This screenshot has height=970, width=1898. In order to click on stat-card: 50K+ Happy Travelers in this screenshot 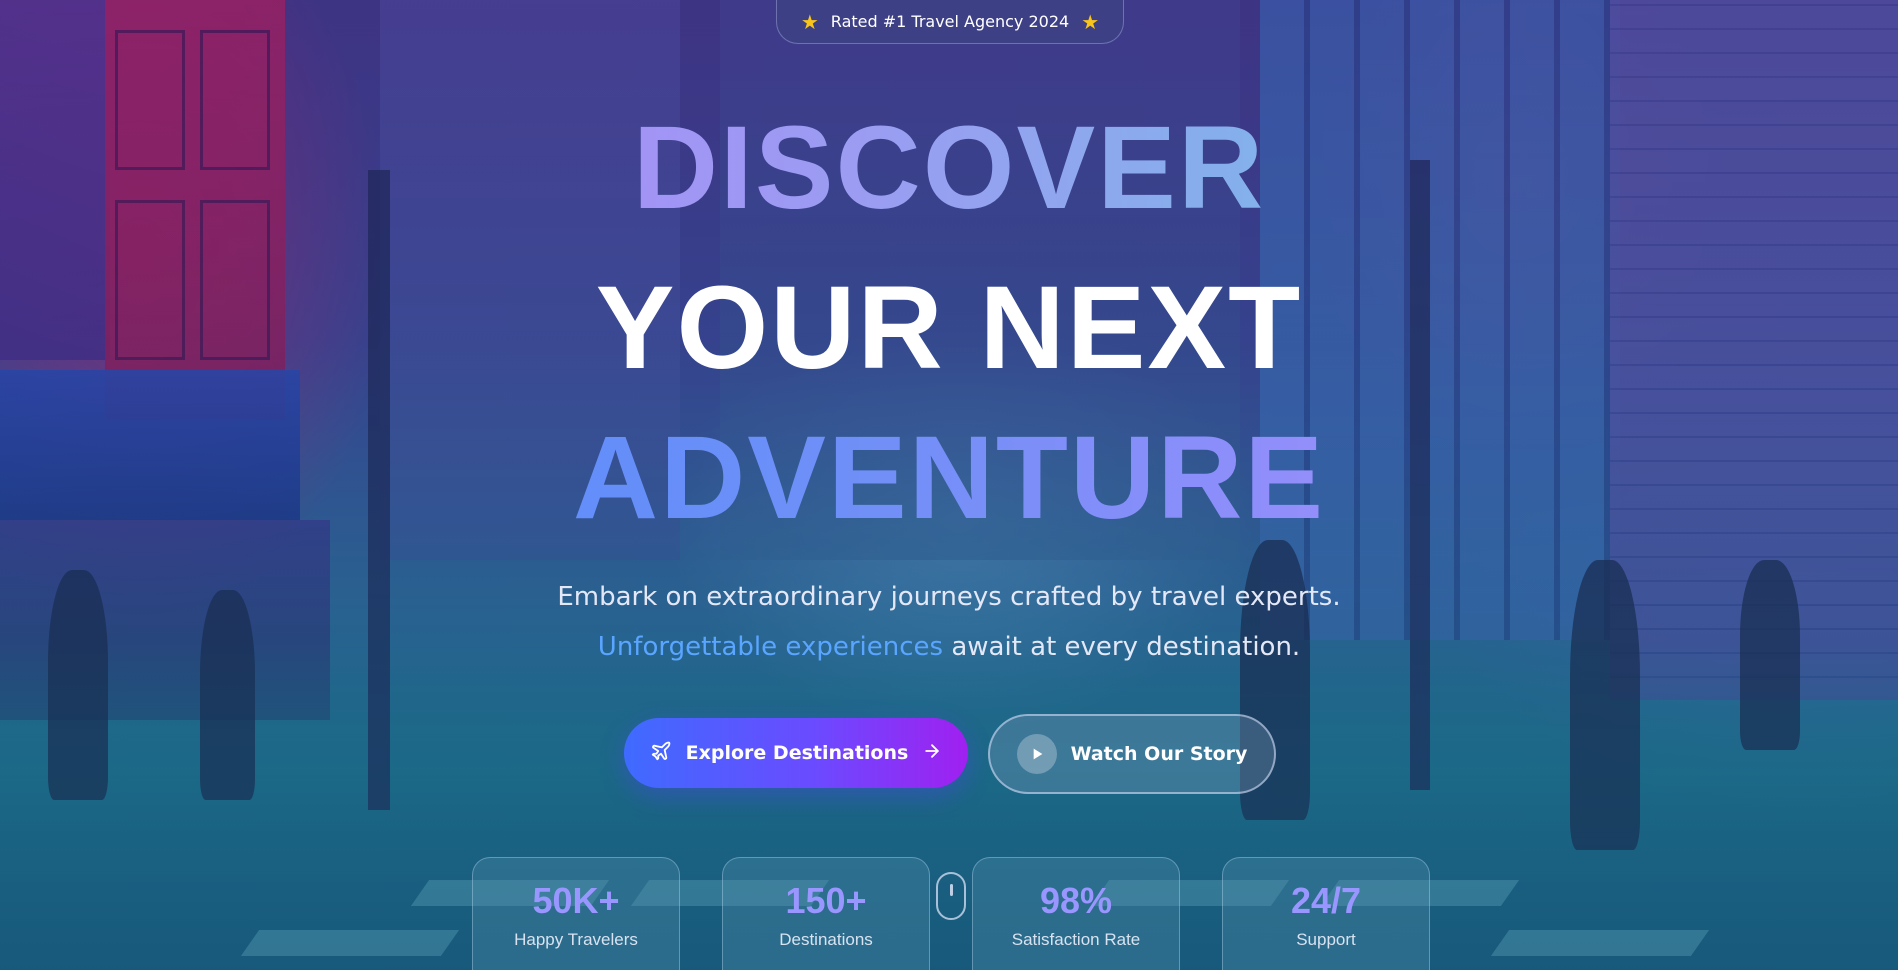, I will do `click(576, 913)`.